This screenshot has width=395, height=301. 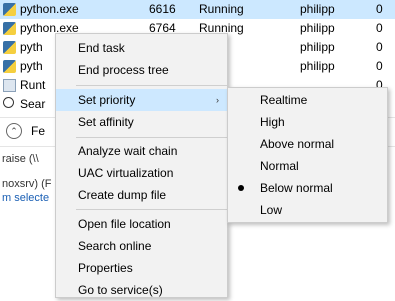 I want to click on menu-item-search-online: Search online, so click(x=141, y=246).